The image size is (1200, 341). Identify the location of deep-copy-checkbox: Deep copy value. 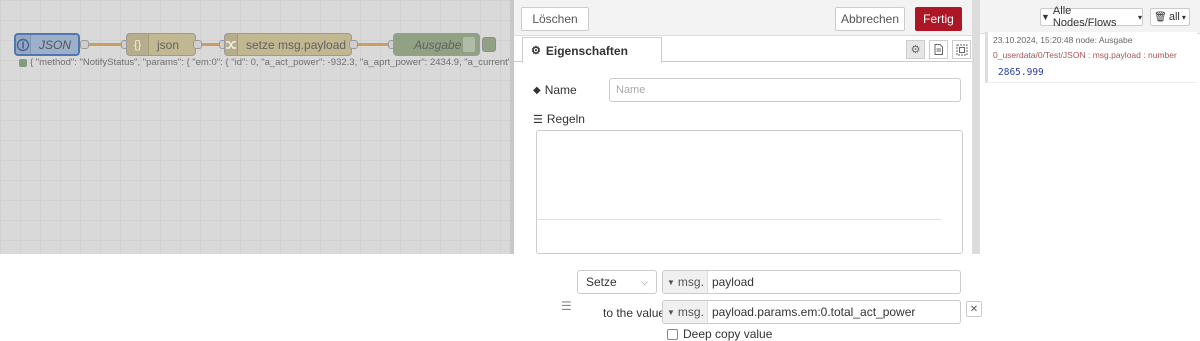
(719, 334).